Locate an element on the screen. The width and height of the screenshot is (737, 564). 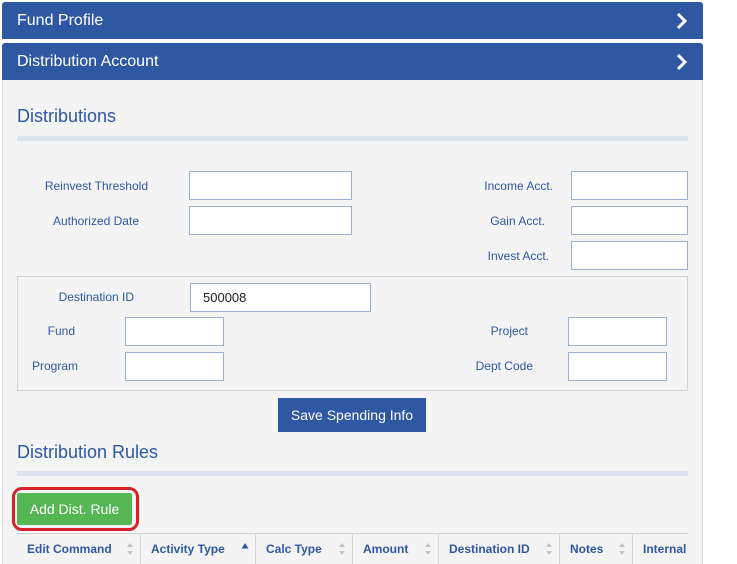
destination-id-input is located at coordinates (280, 297).